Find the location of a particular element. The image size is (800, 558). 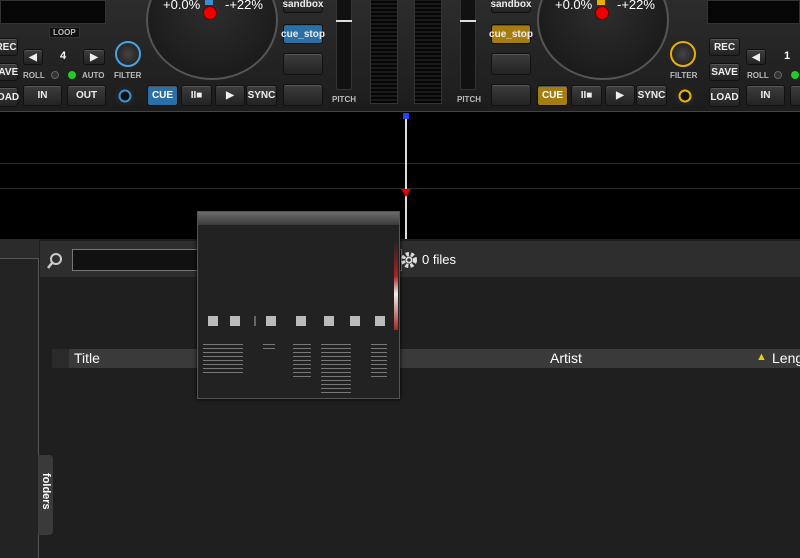

right-in-button: IN is located at coordinates (765, 95).